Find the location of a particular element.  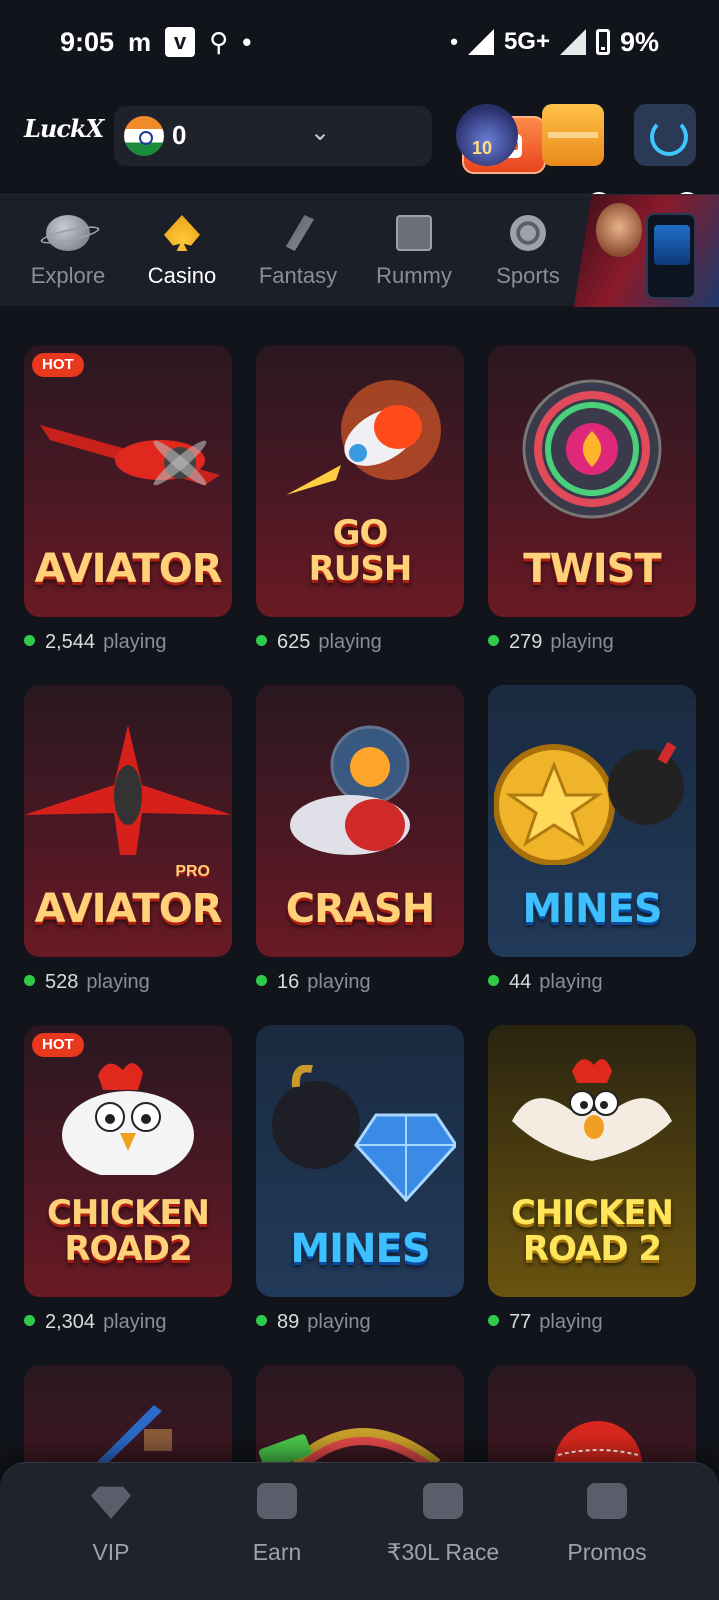

game-title: GO RUSH is located at coordinates (360, 551).